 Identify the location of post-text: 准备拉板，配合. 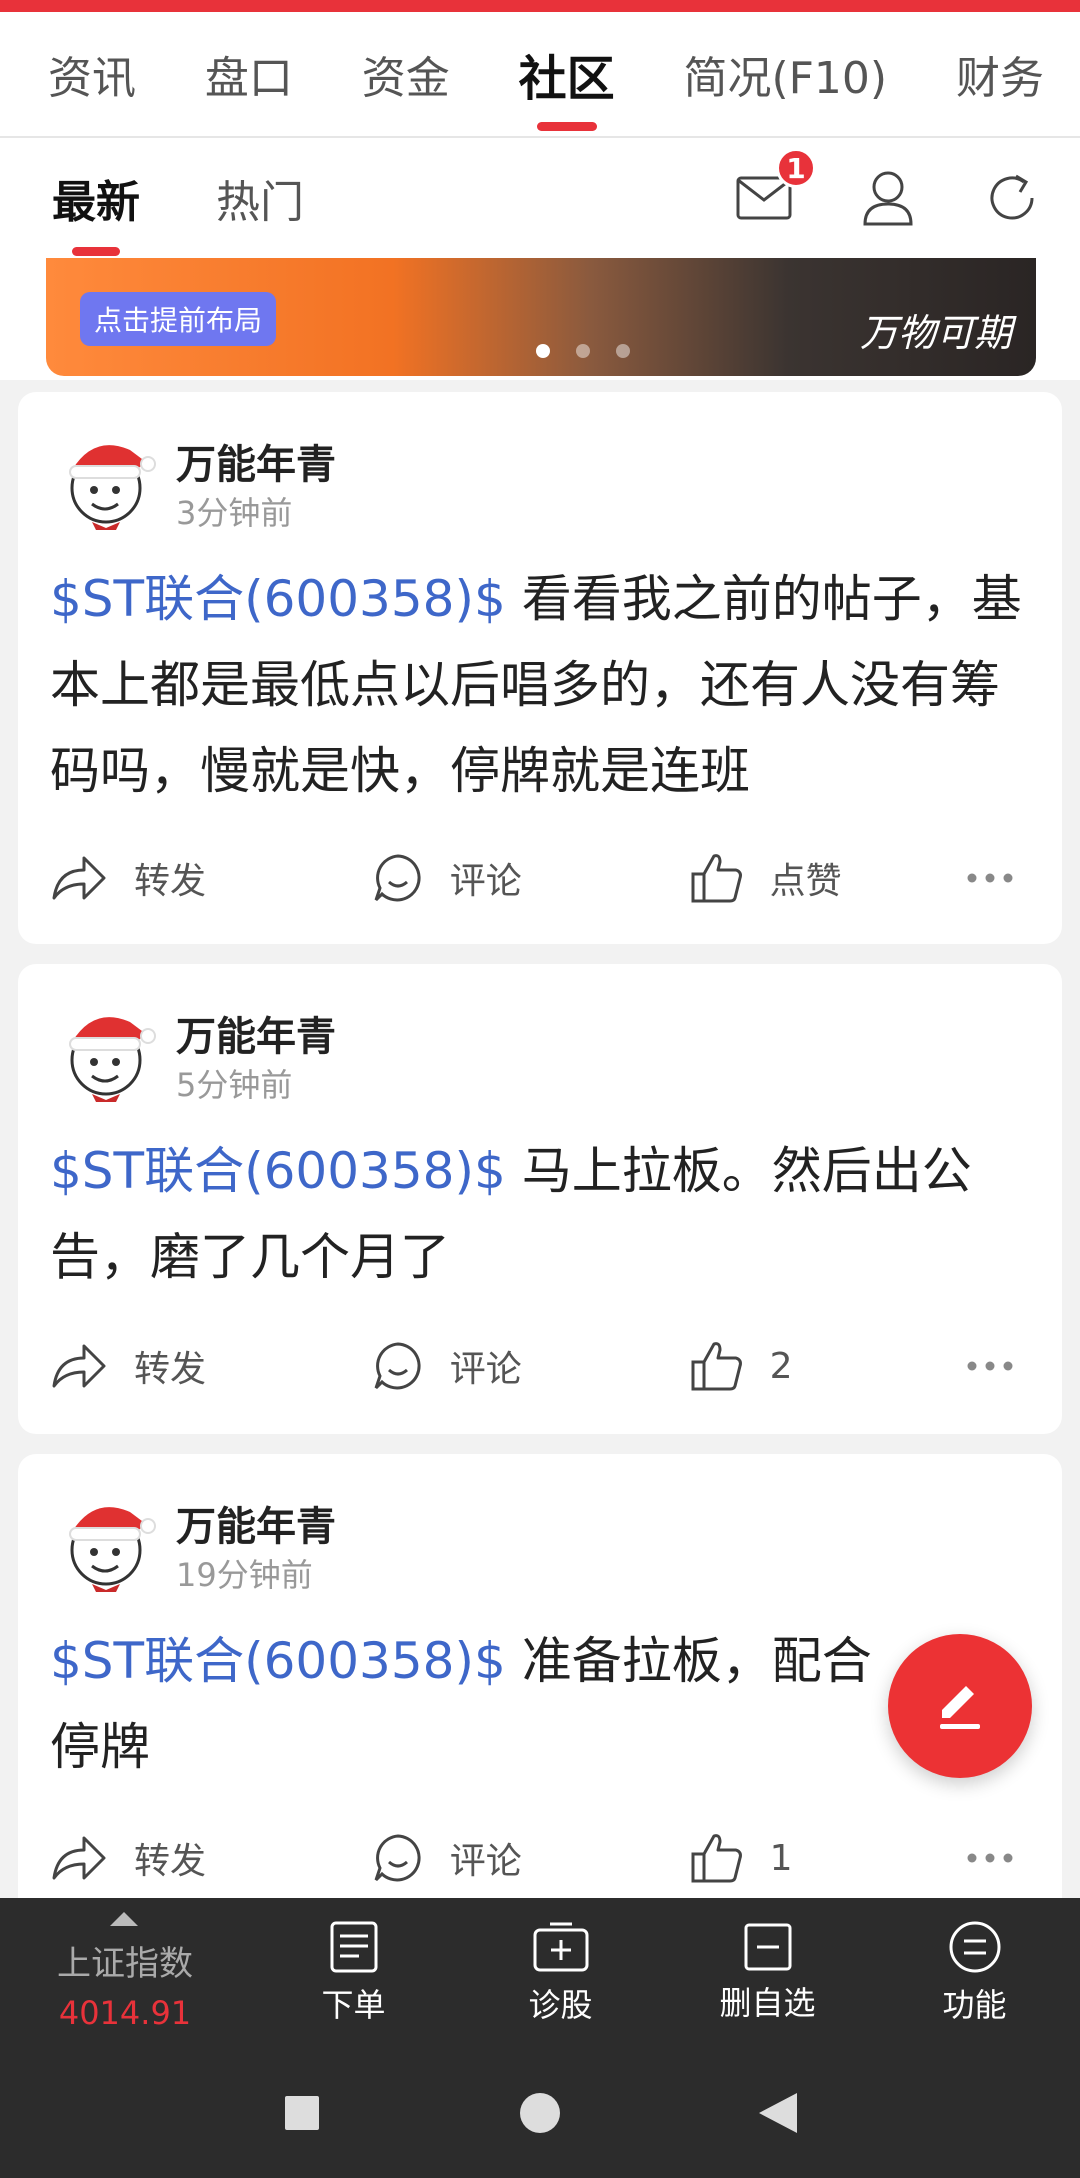
(688, 1661).